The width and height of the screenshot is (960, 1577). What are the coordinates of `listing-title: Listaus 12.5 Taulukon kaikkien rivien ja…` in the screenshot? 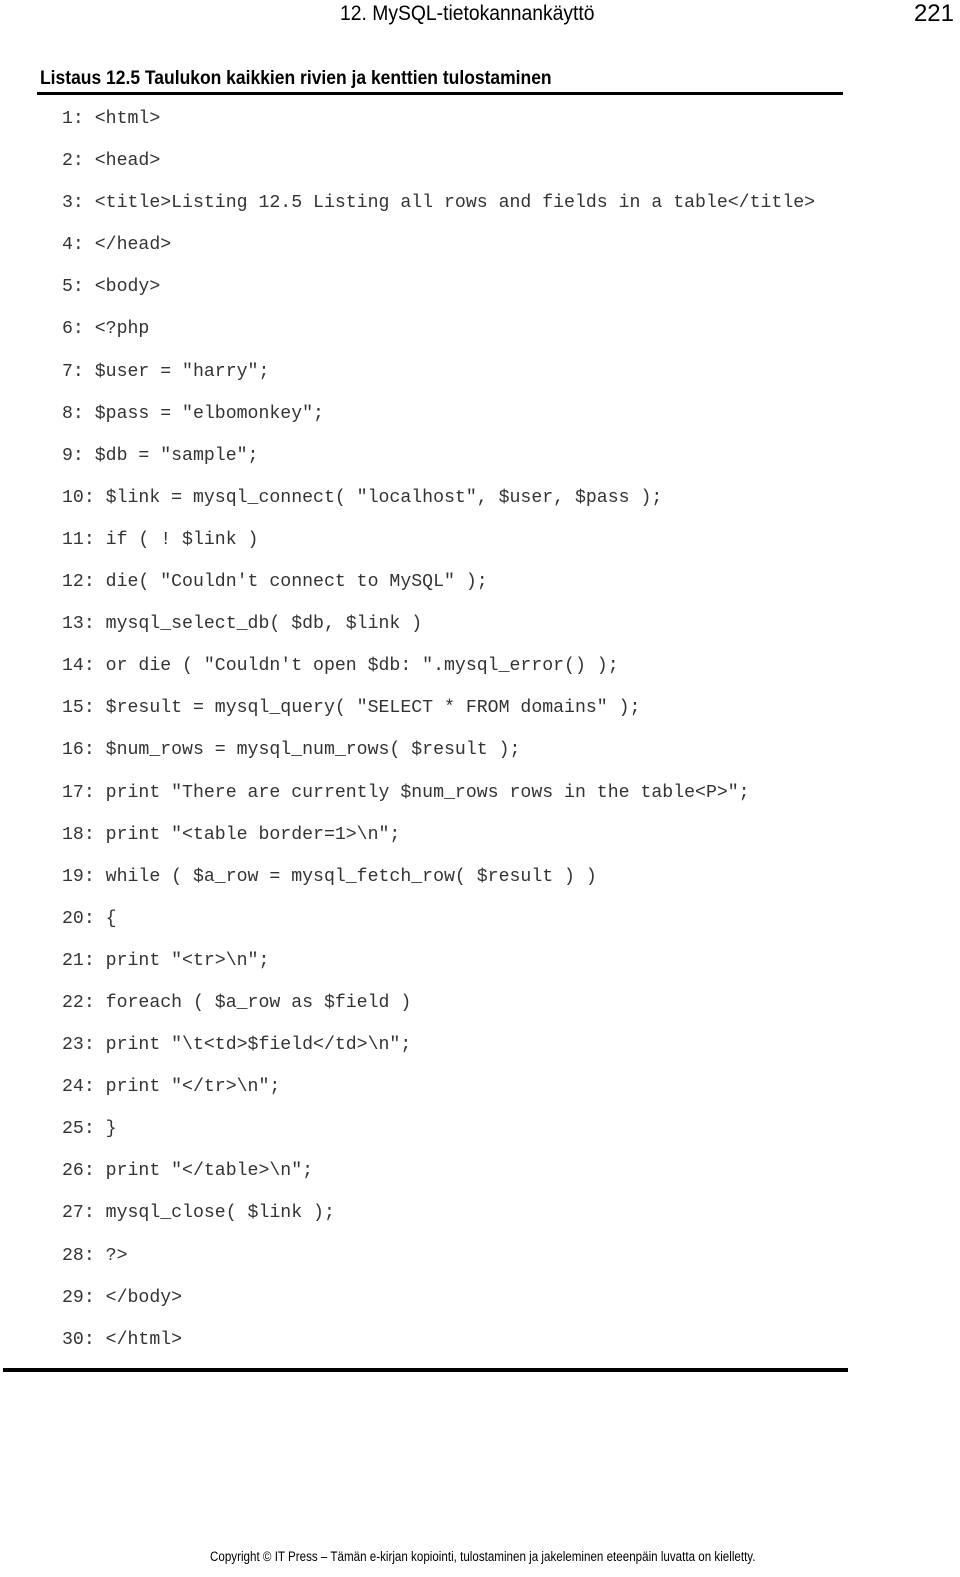 It's located at (296, 78).